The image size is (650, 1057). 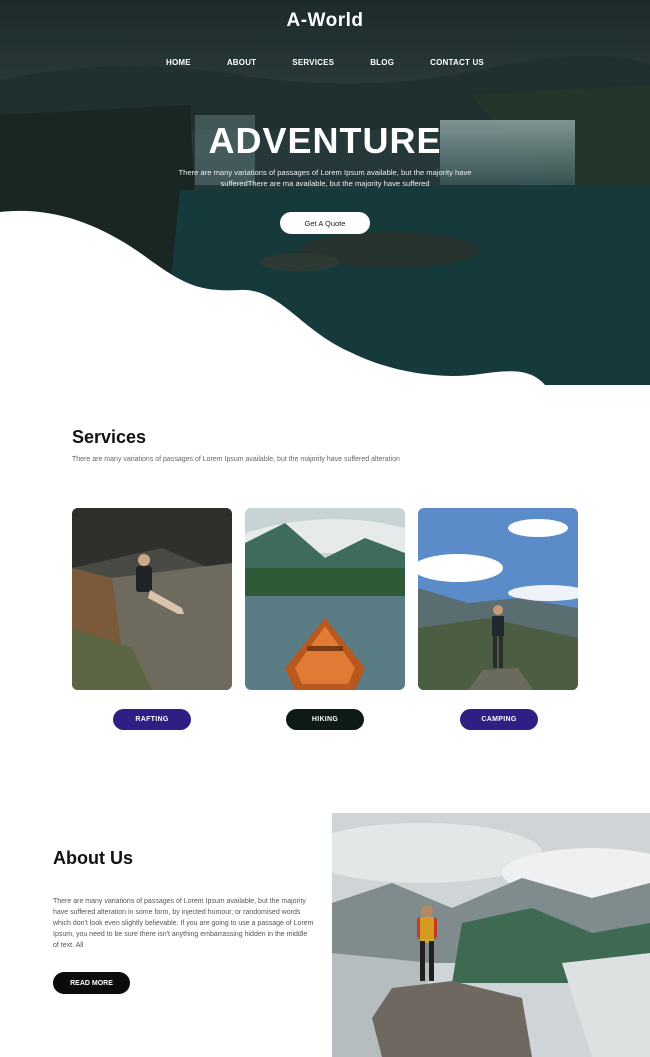 What do you see at coordinates (325, 599) in the screenshot?
I see `hiking-card-image` at bounding box center [325, 599].